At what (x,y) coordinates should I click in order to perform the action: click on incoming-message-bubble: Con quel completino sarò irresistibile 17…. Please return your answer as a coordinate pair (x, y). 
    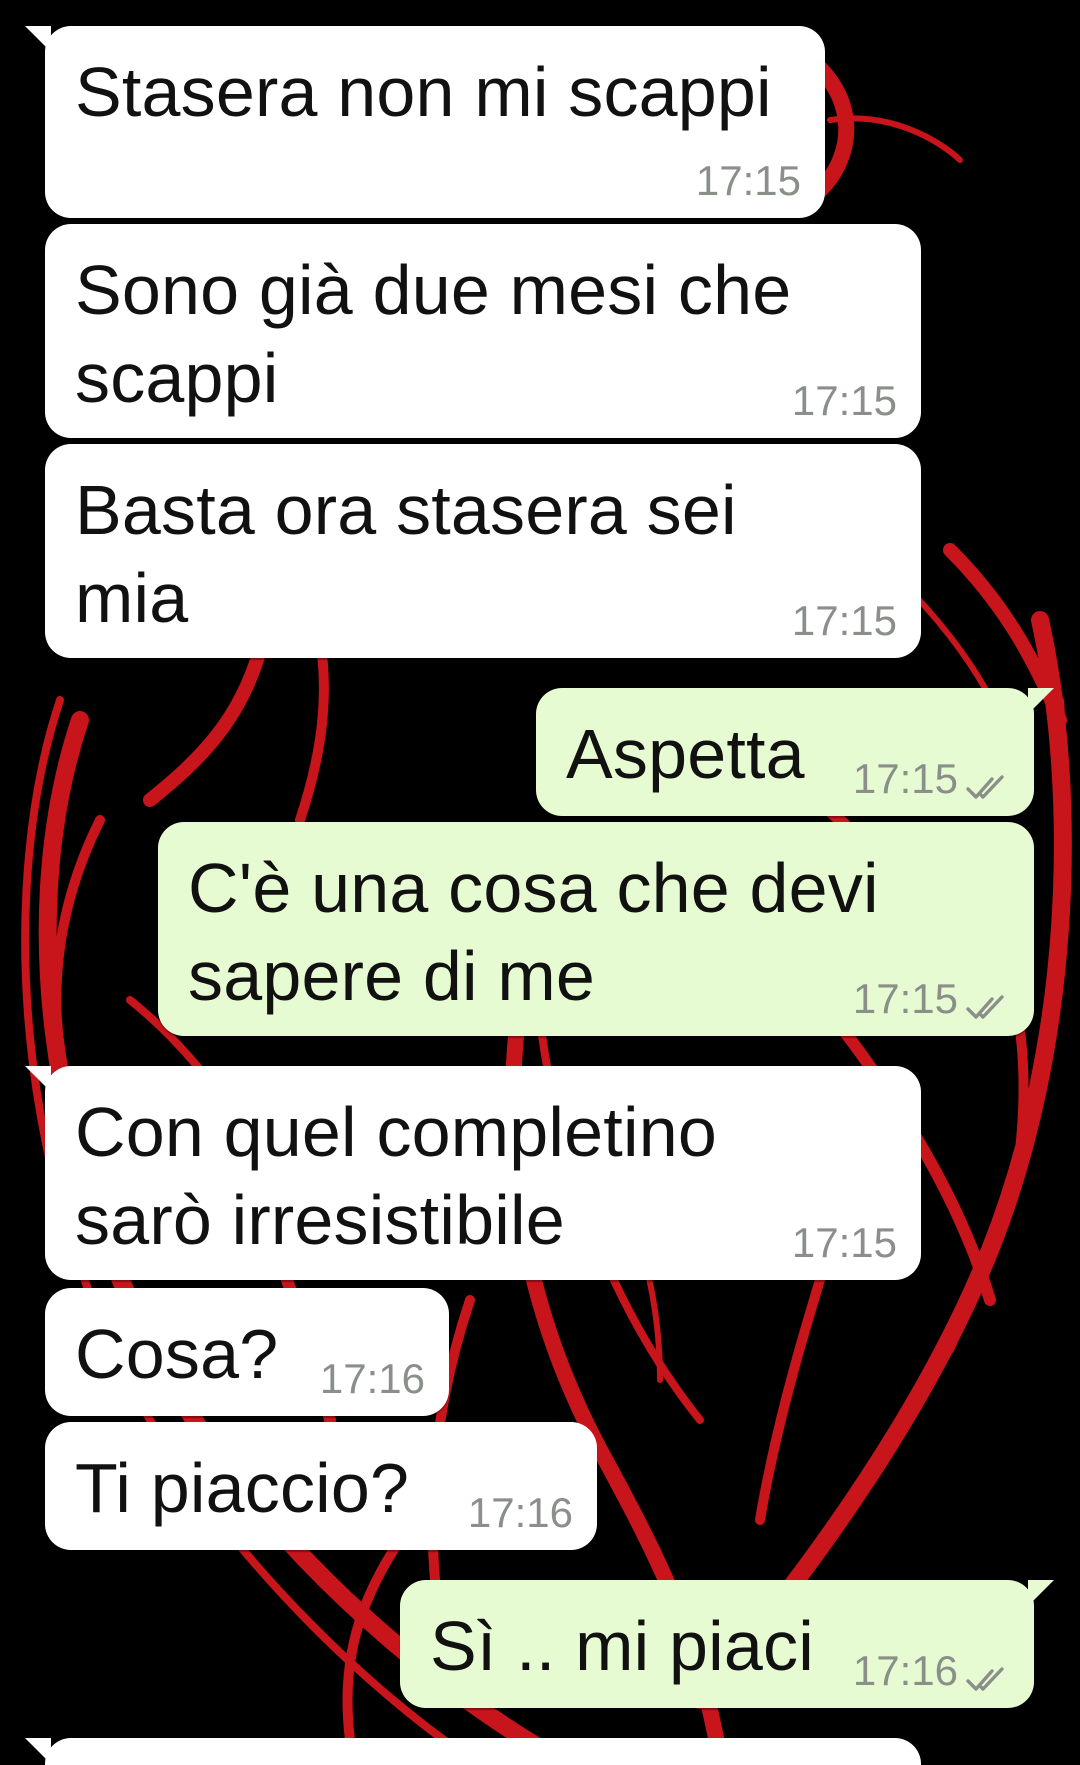
    Looking at the image, I should click on (473, 1173).